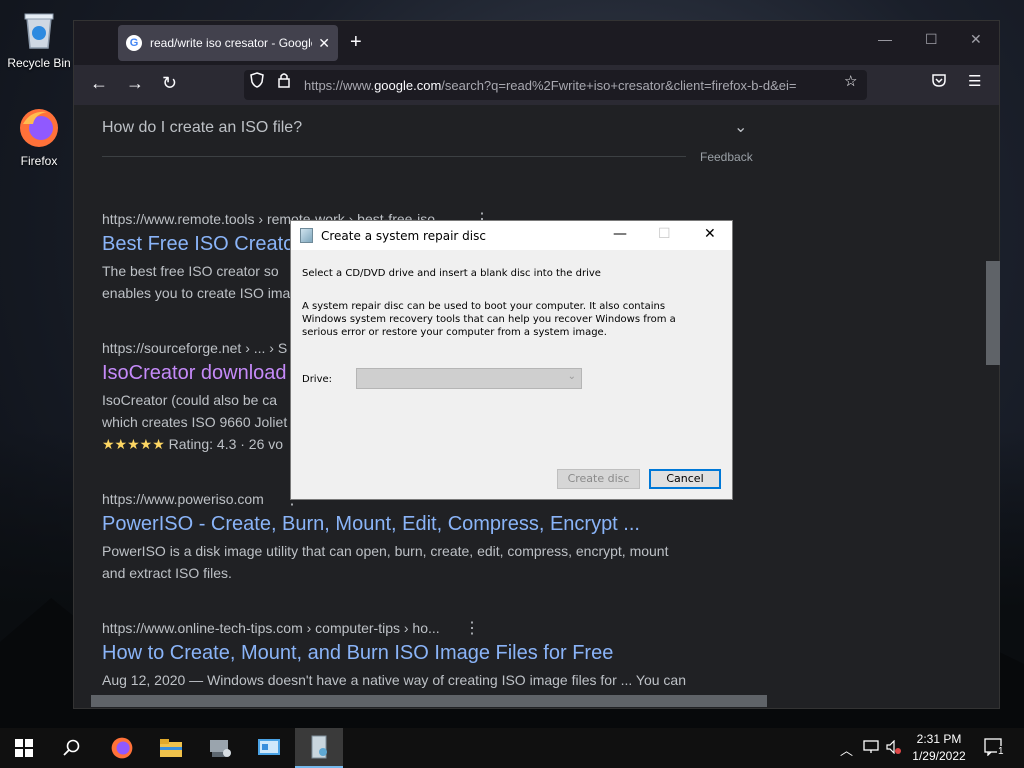 This screenshot has width=1024, height=768. I want to click on url-domain: google.com, so click(408, 85).